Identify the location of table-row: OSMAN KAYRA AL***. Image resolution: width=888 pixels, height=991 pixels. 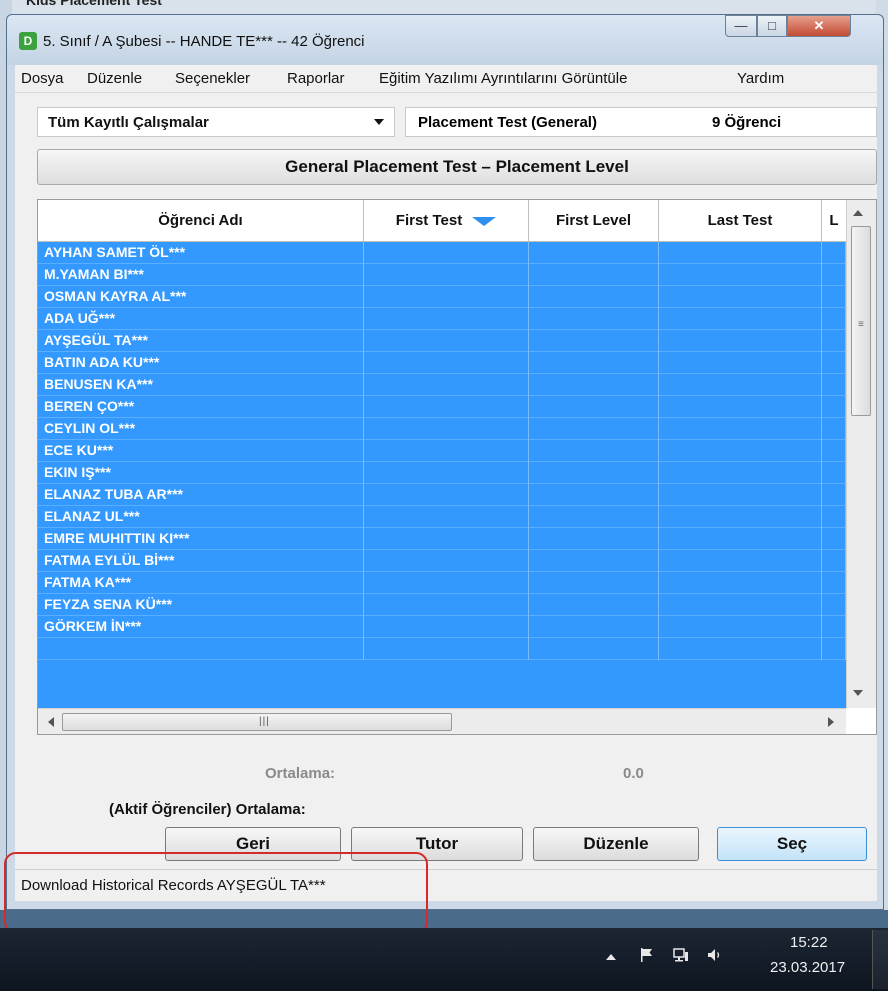
(442, 297).